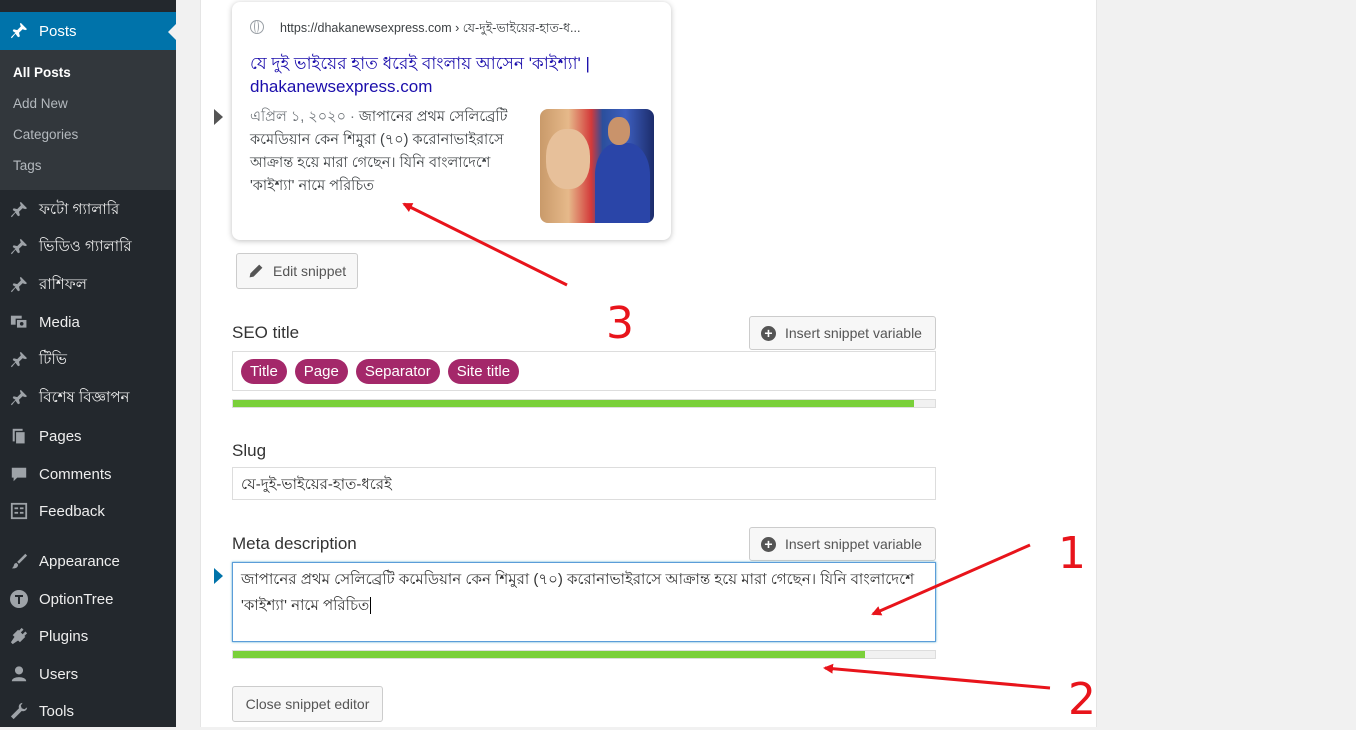  What do you see at coordinates (1072, 553) in the screenshot?
I see `annotation-number-1: 1` at bounding box center [1072, 553].